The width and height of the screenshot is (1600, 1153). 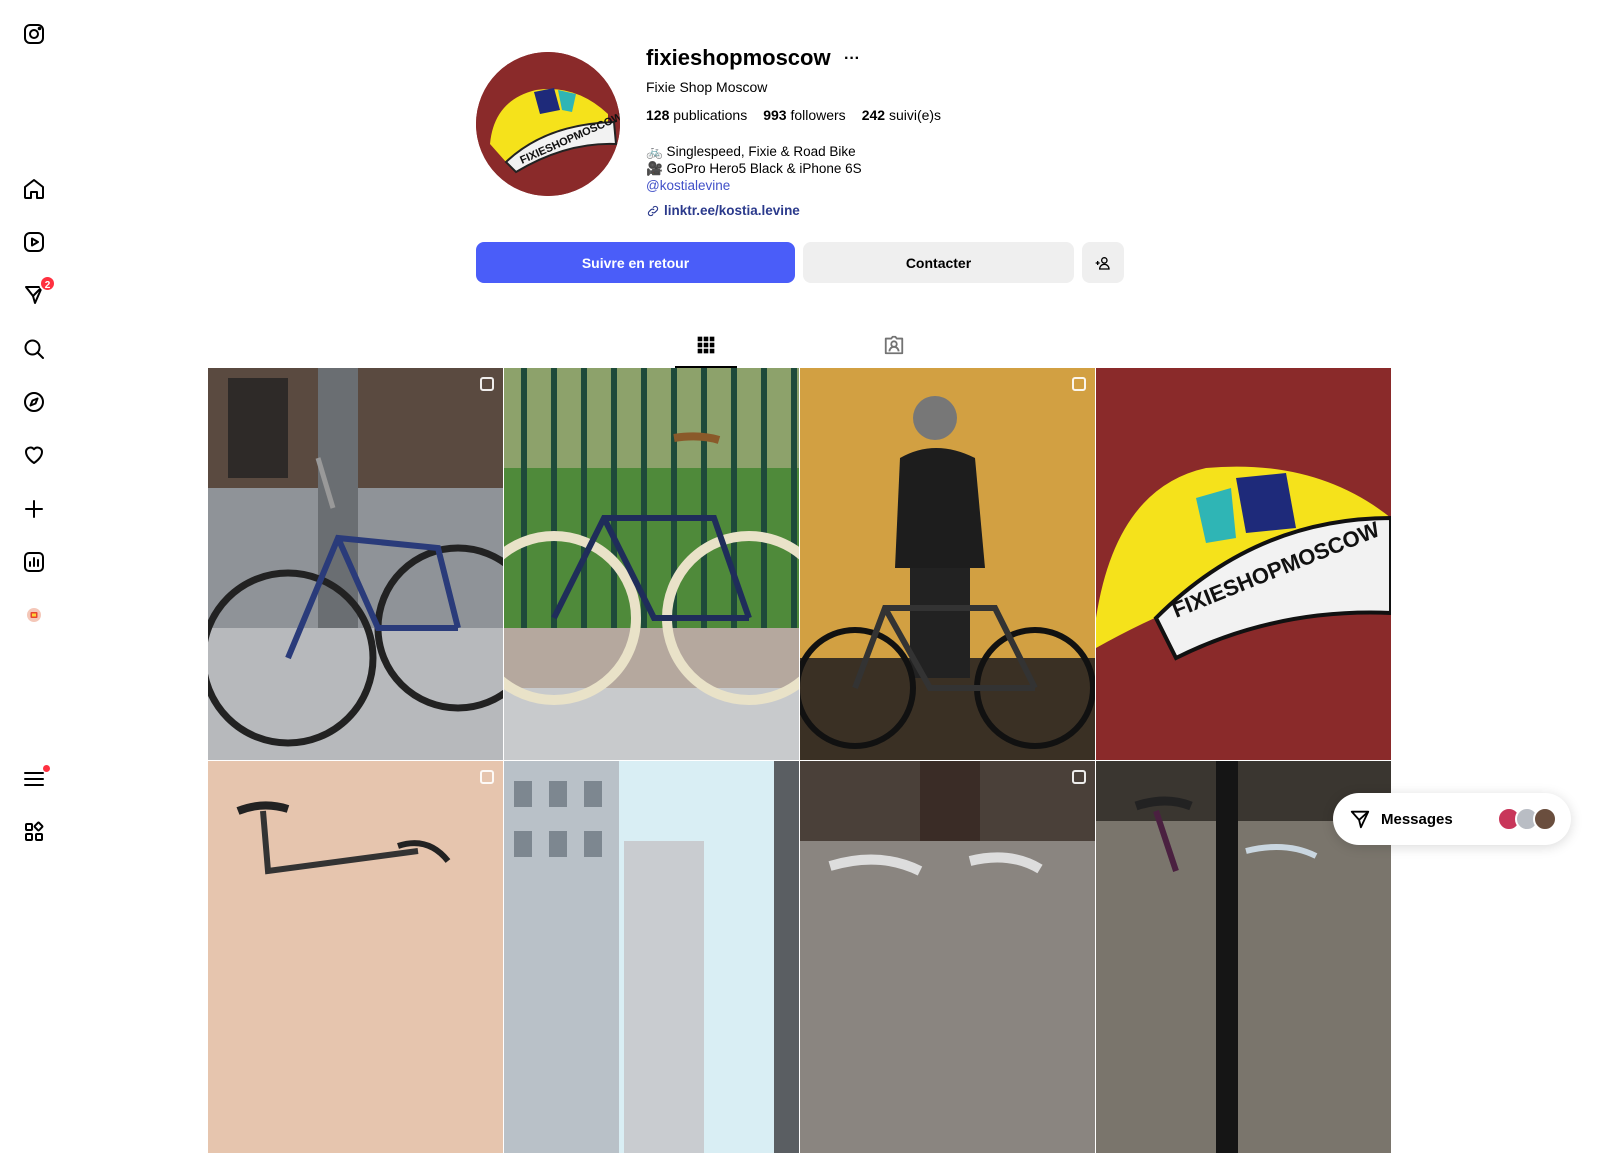 I want to click on messages-send-icon, so click(x=1360, y=819).